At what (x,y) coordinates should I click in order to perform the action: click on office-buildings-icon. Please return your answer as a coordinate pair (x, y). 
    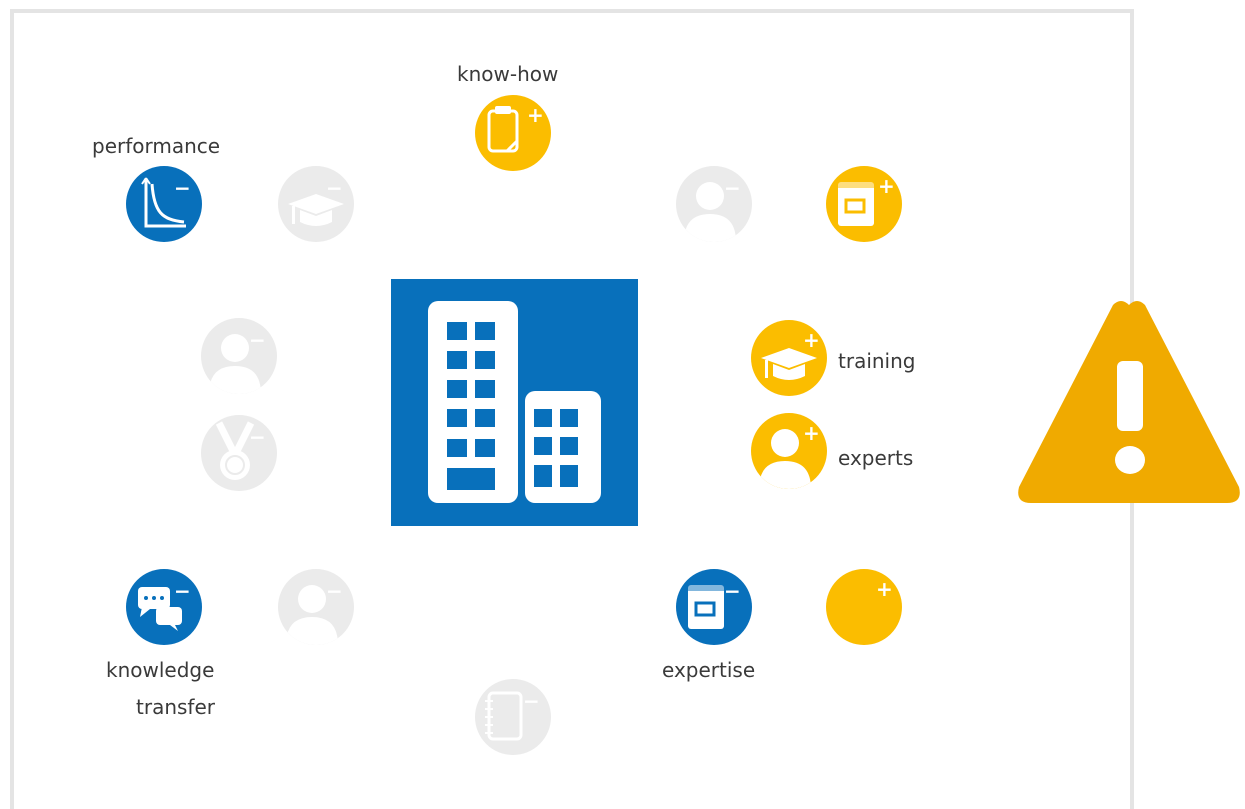
    Looking at the image, I should click on (514, 402).